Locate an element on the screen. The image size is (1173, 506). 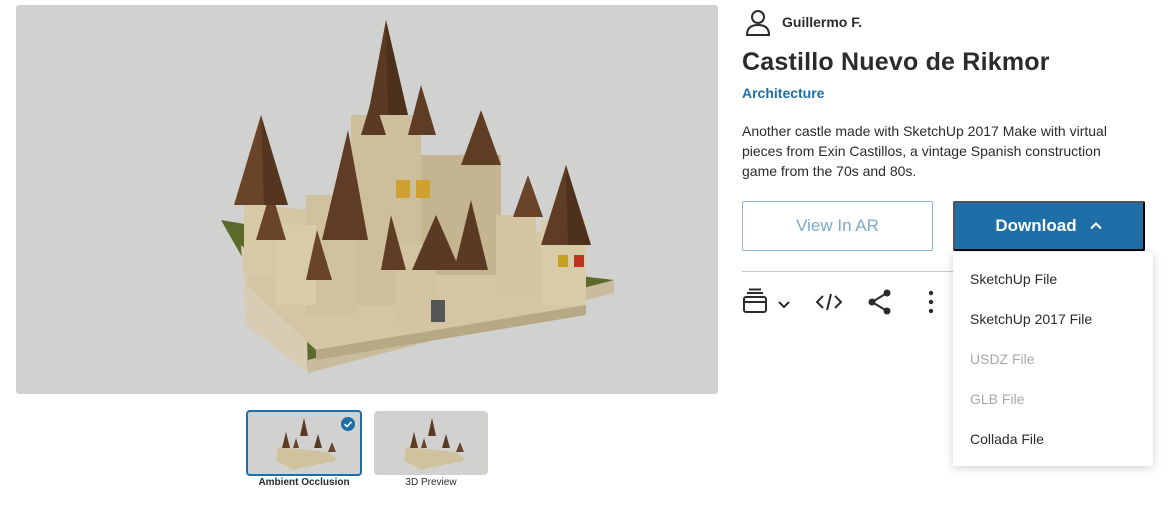
thumbnail-label: Ambient Occlusion is located at coordinates (304, 482).